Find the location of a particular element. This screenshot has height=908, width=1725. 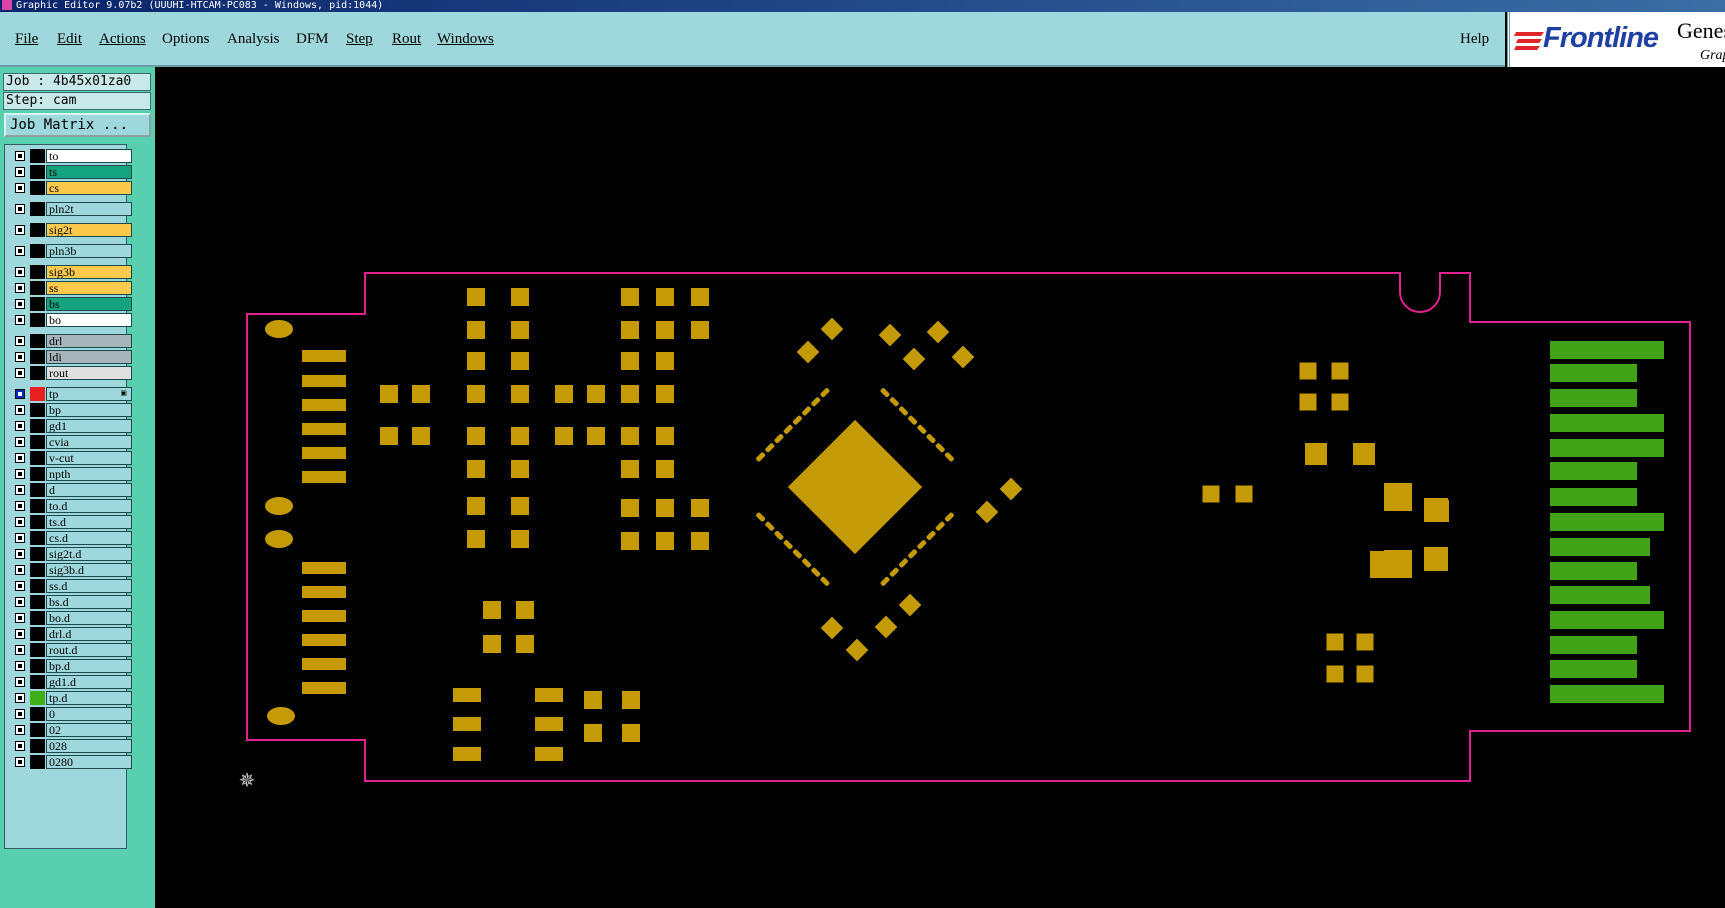

layer-name: gd1.d is located at coordinates (89, 682).